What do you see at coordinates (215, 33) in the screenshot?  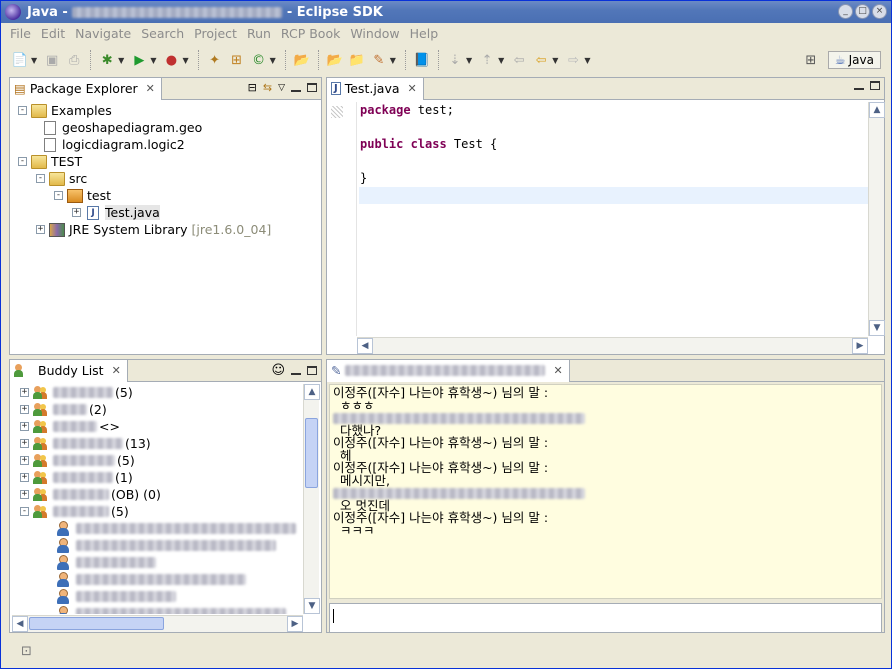 I see `menu-project: Project` at bounding box center [215, 33].